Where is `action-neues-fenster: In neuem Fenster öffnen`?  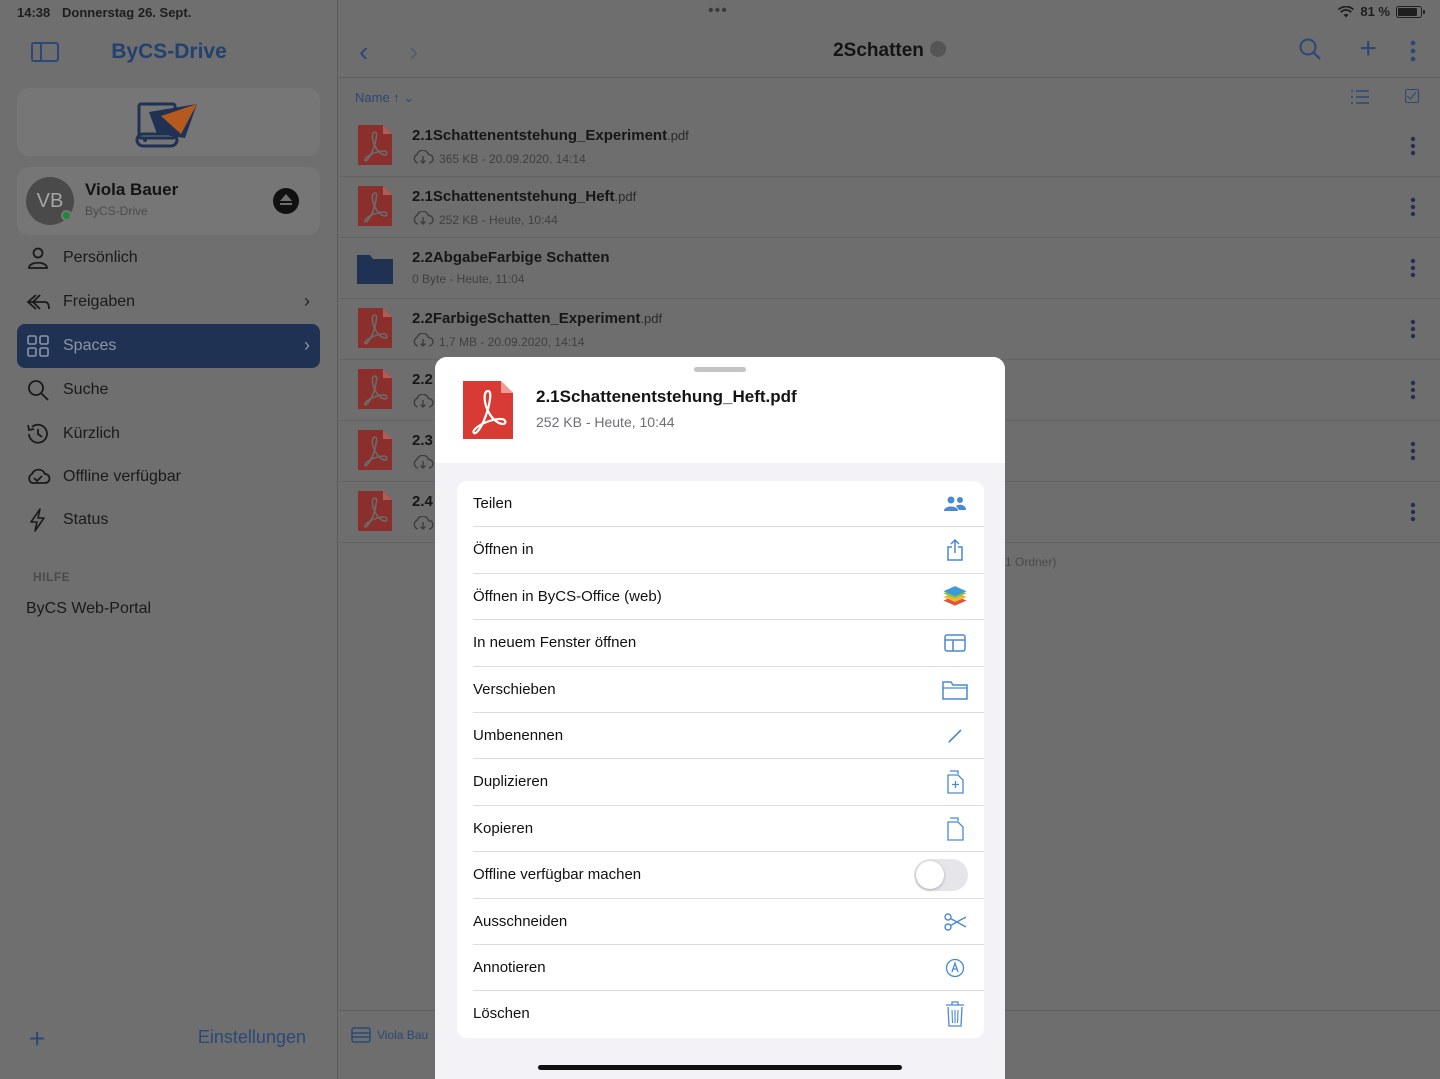 action-neues-fenster: In neuem Fenster öffnen is located at coordinates (728, 643).